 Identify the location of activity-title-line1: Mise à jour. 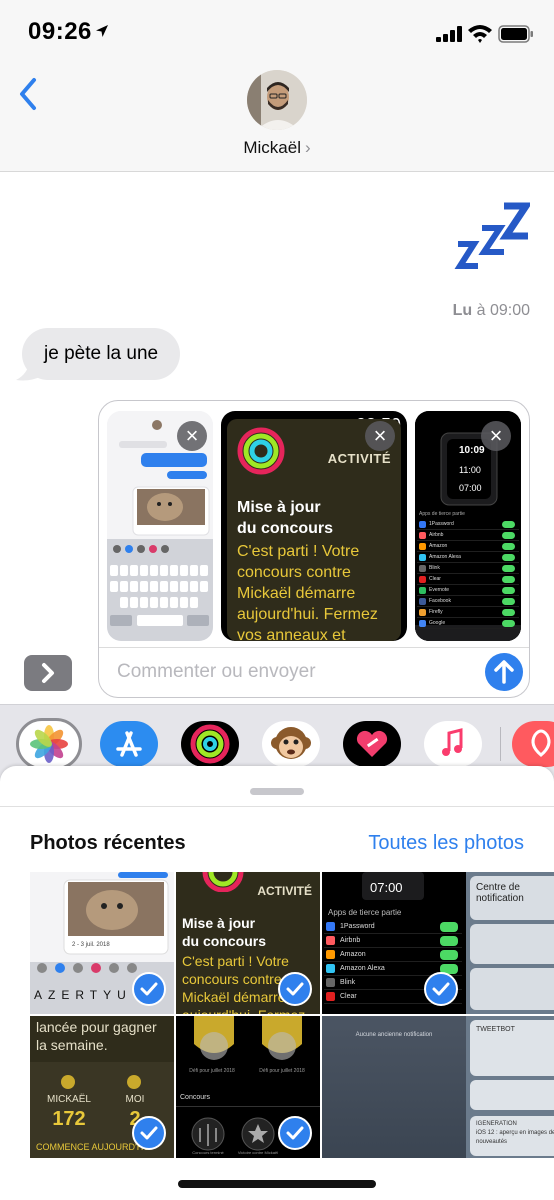
(279, 507).